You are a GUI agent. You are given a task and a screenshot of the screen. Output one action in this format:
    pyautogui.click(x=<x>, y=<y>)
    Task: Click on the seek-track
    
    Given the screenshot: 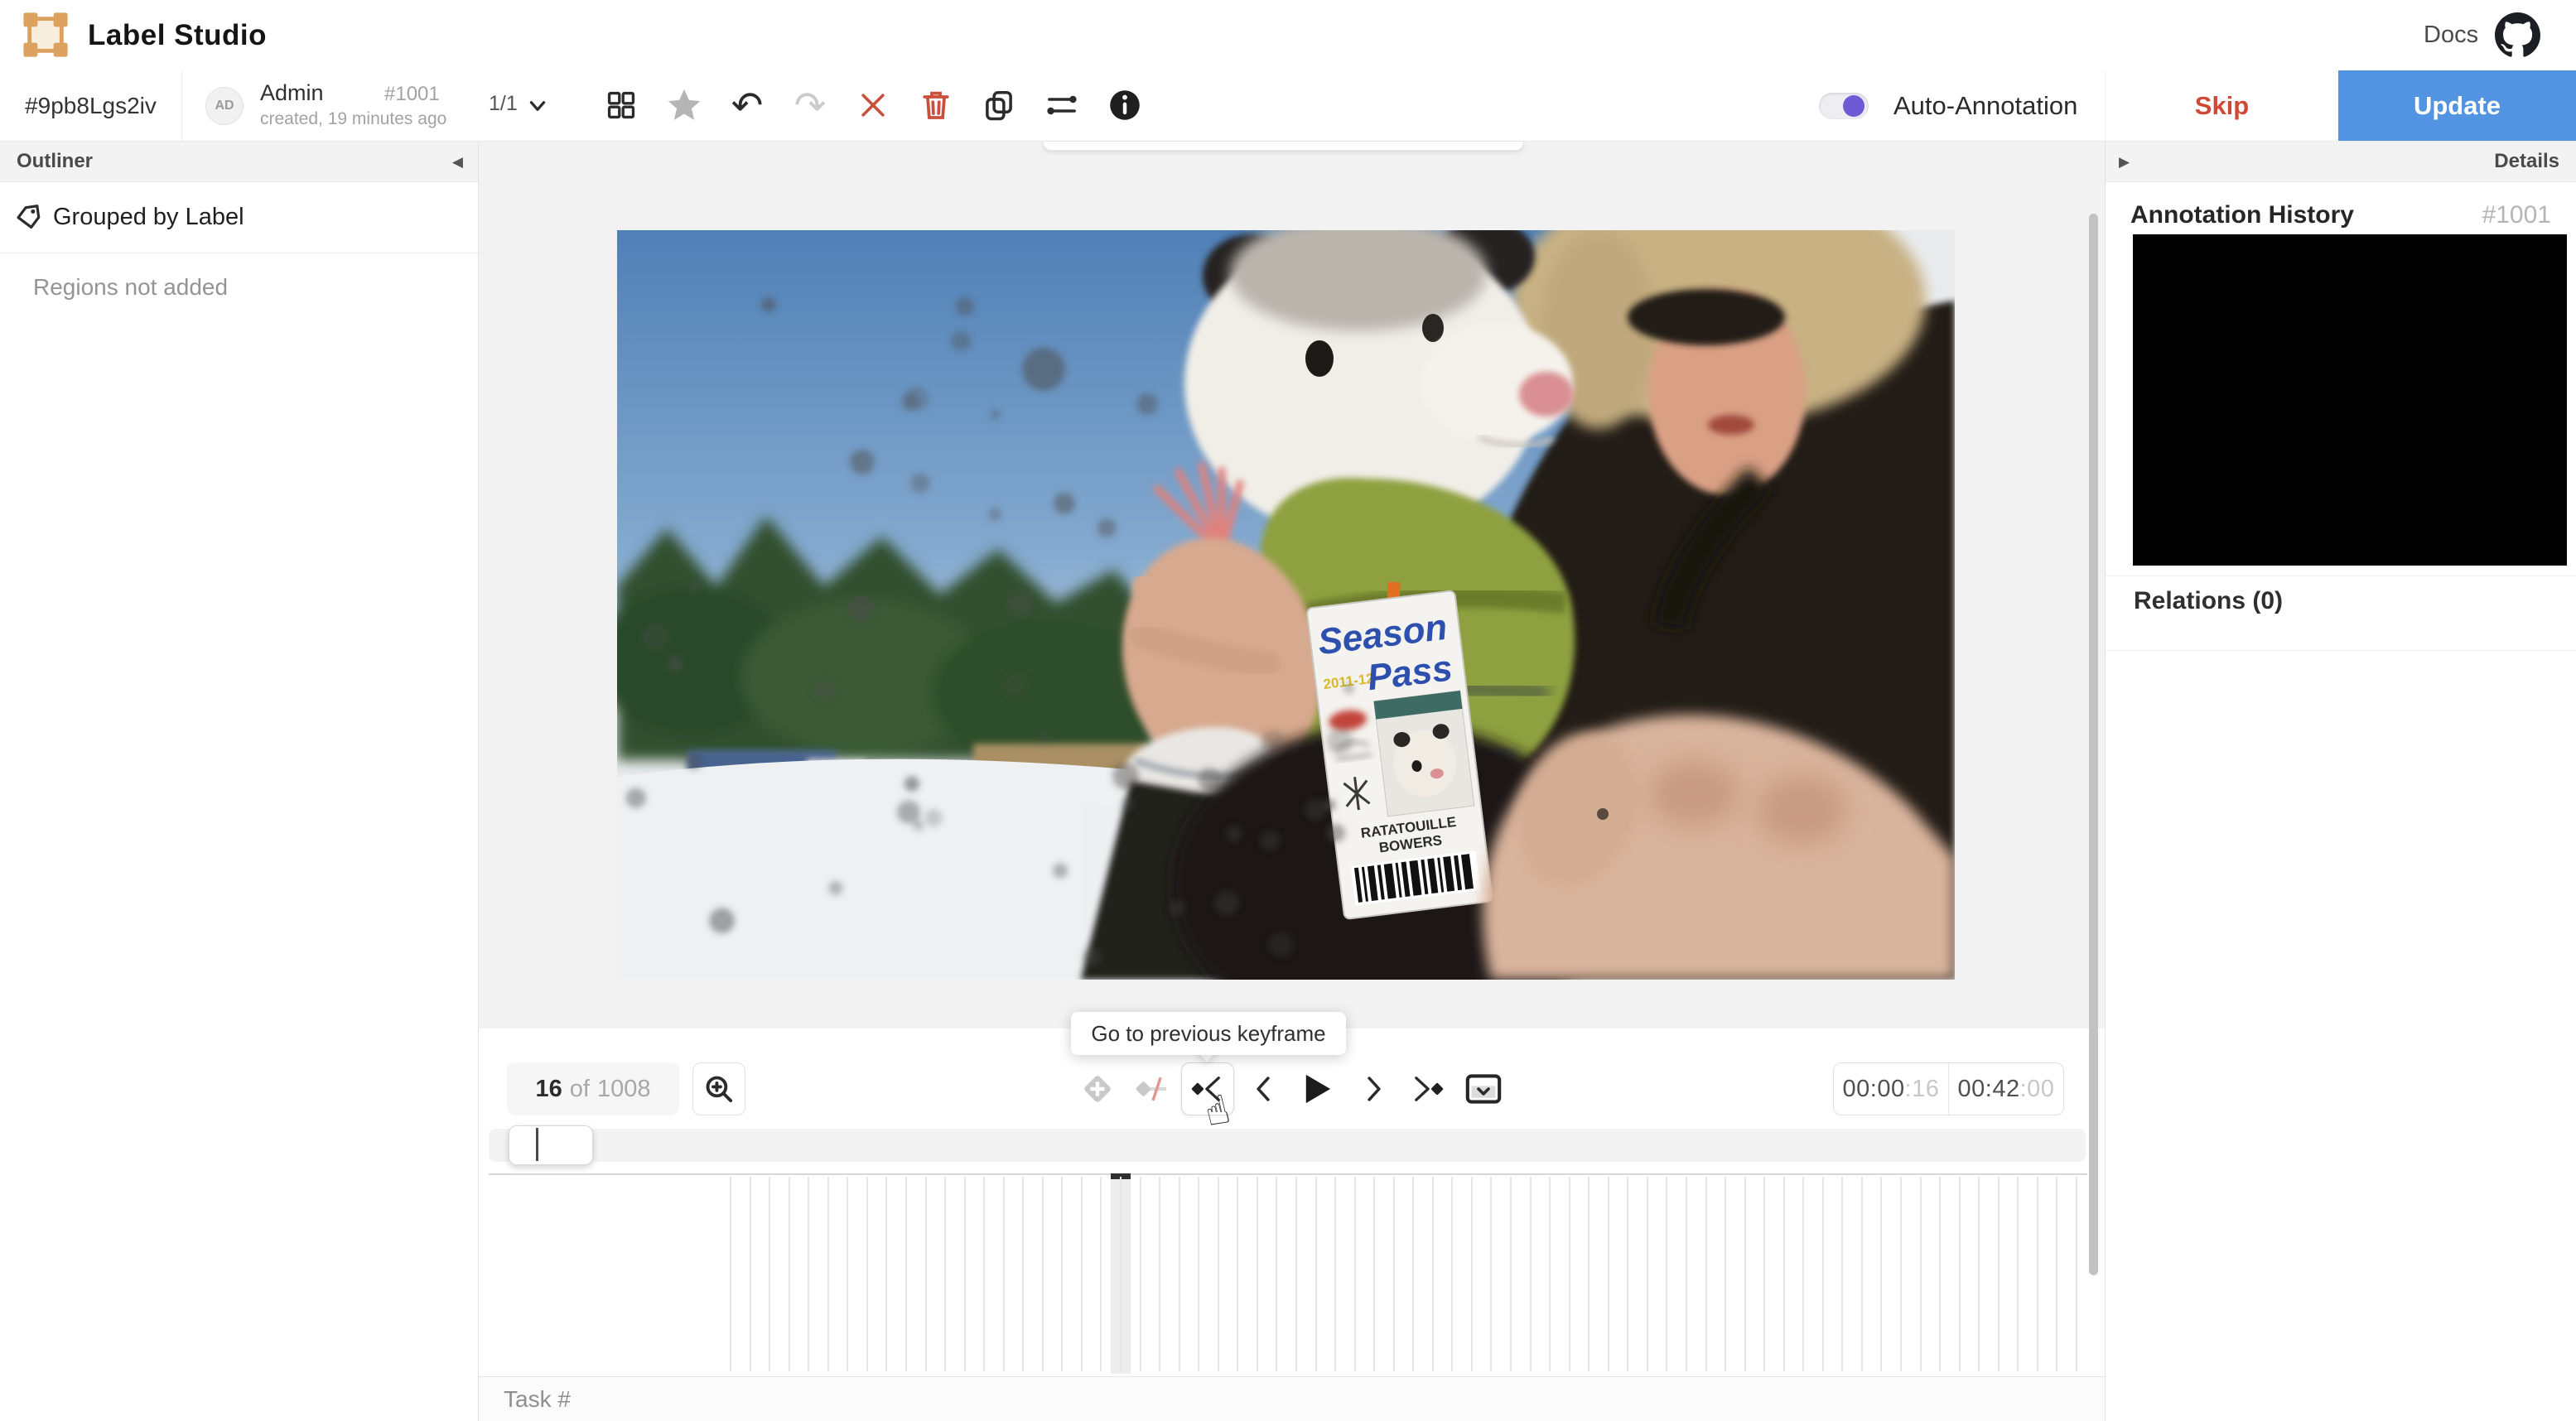 What is the action you would take?
    pyautogui.click(x=1287, y=1145)
    